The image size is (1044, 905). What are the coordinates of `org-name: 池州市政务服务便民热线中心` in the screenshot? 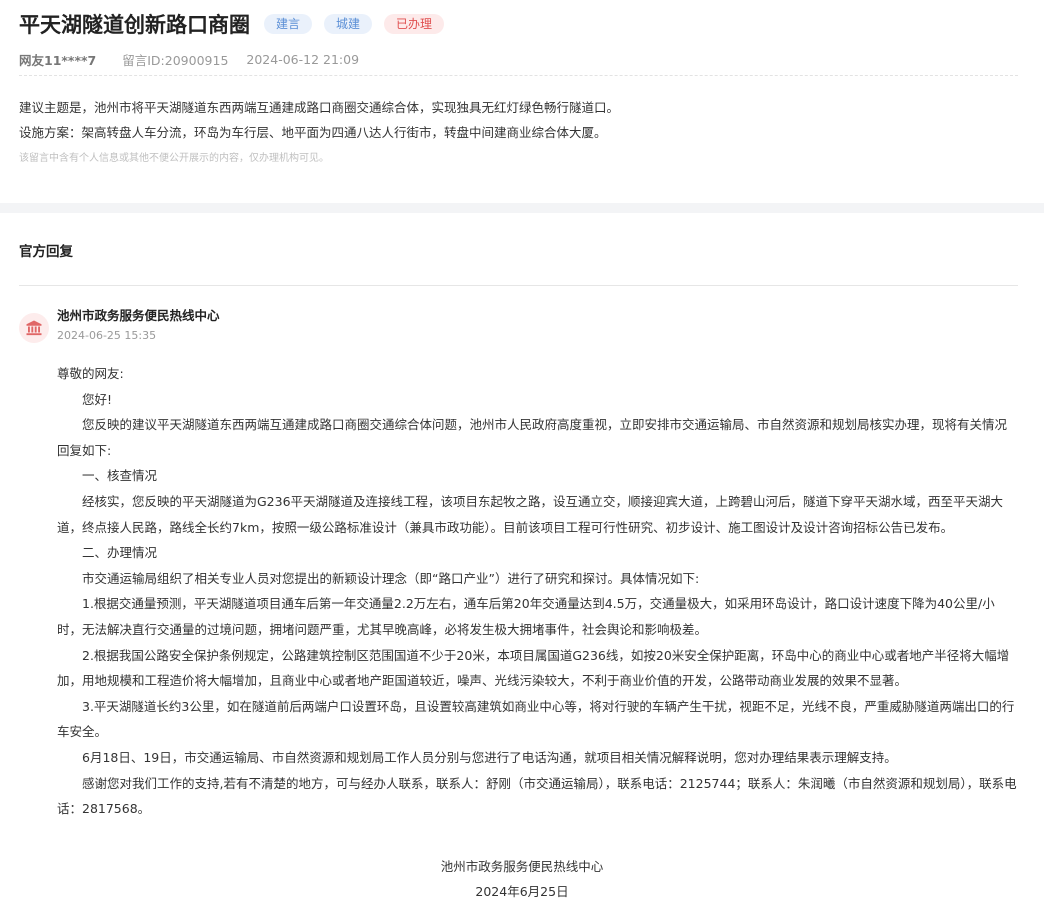 It's located at (138, 315).